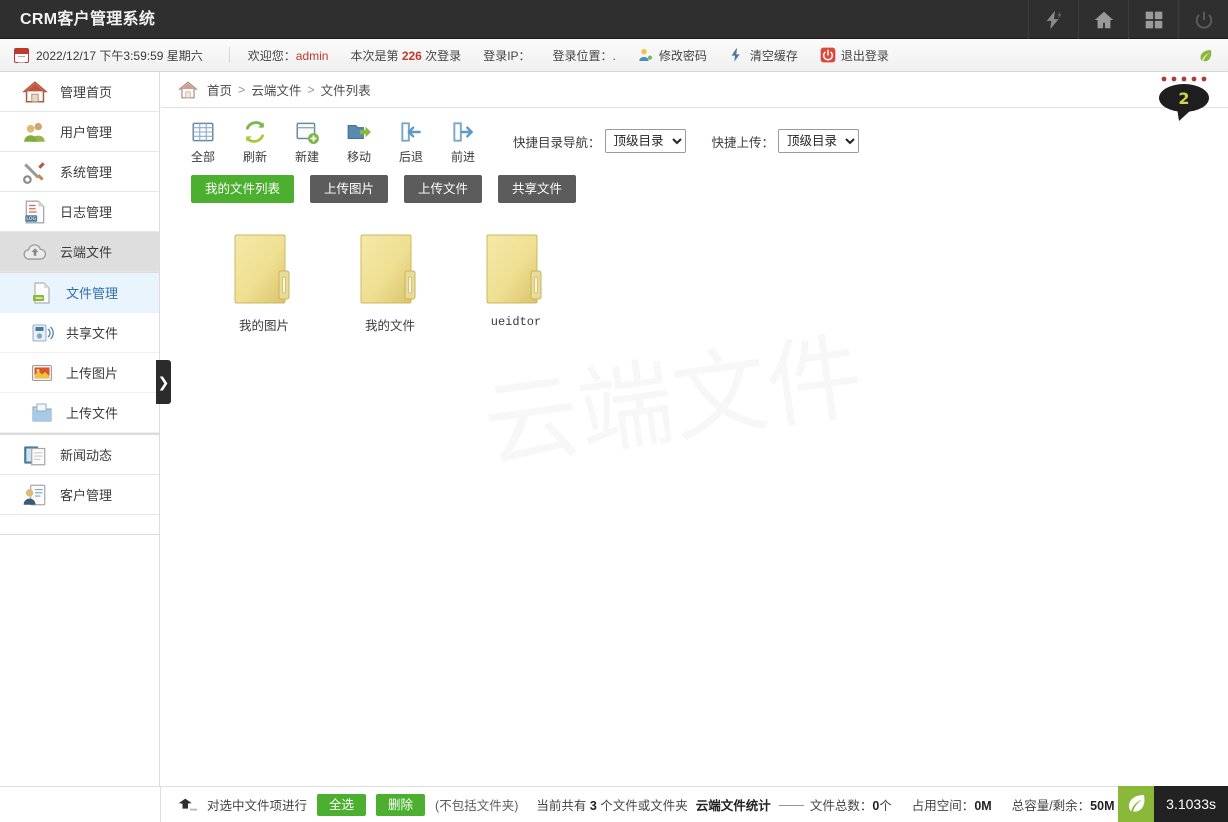 The width and height of the screenshot is (1228, 822). I want to click on customer-icon, so click(35, 495).